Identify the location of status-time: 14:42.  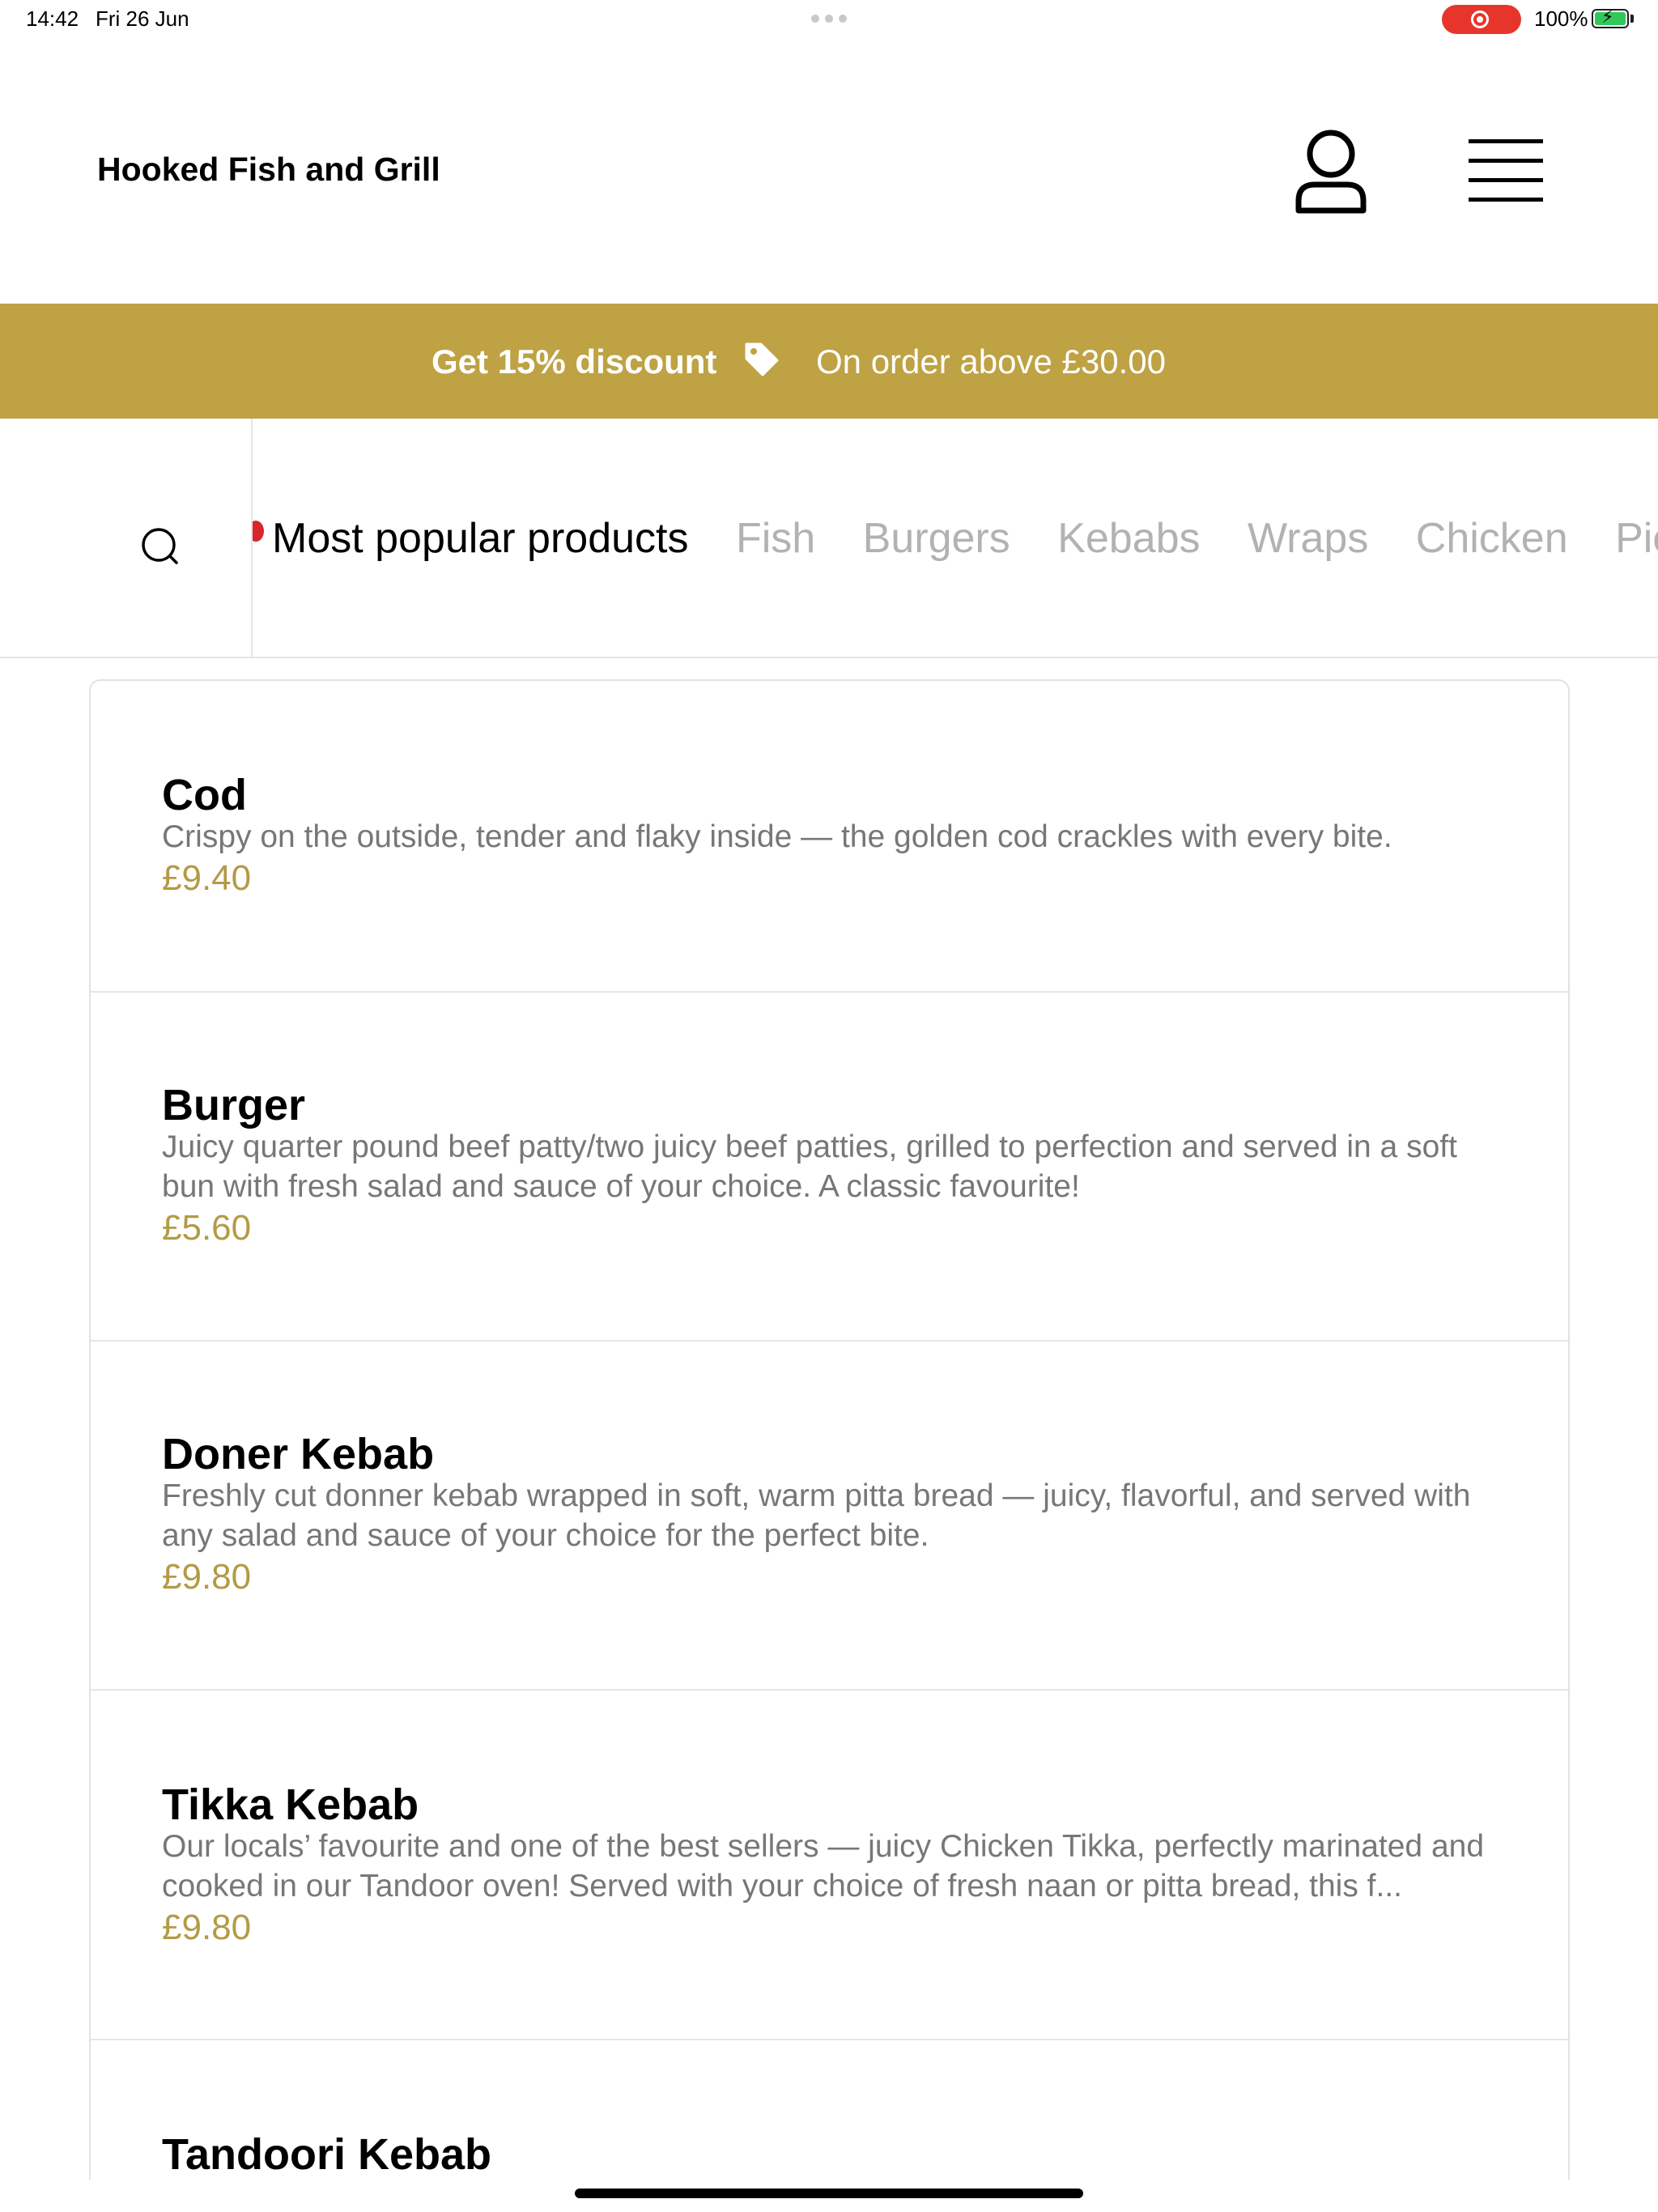
(52, 19).